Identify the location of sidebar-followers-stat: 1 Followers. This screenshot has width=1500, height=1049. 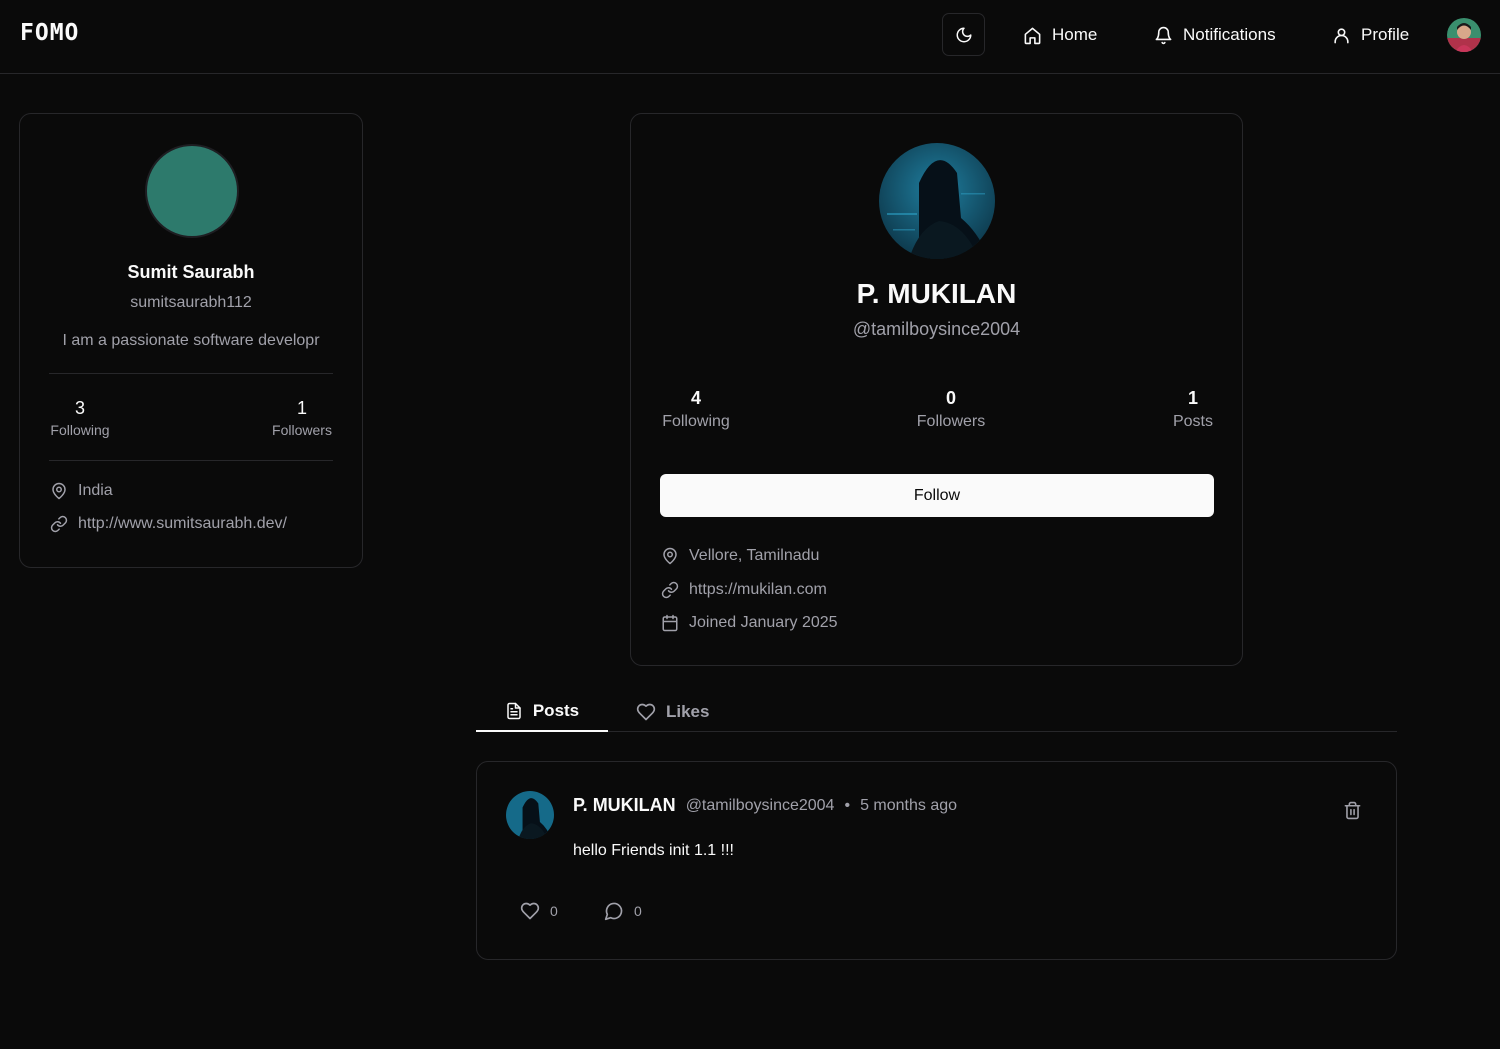
(302, 418).